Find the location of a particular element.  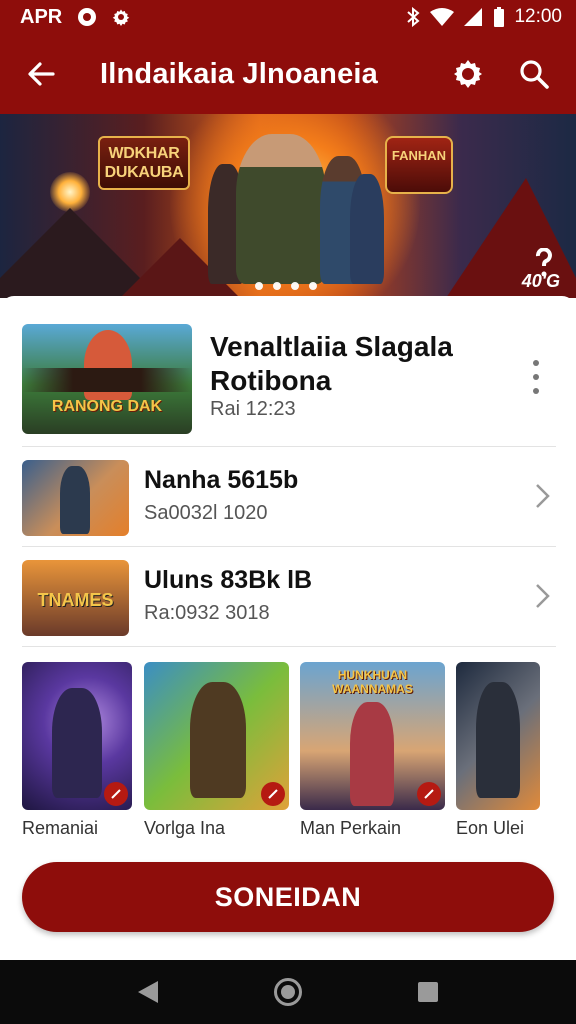

search-icon is located at coordinates (534, 74).